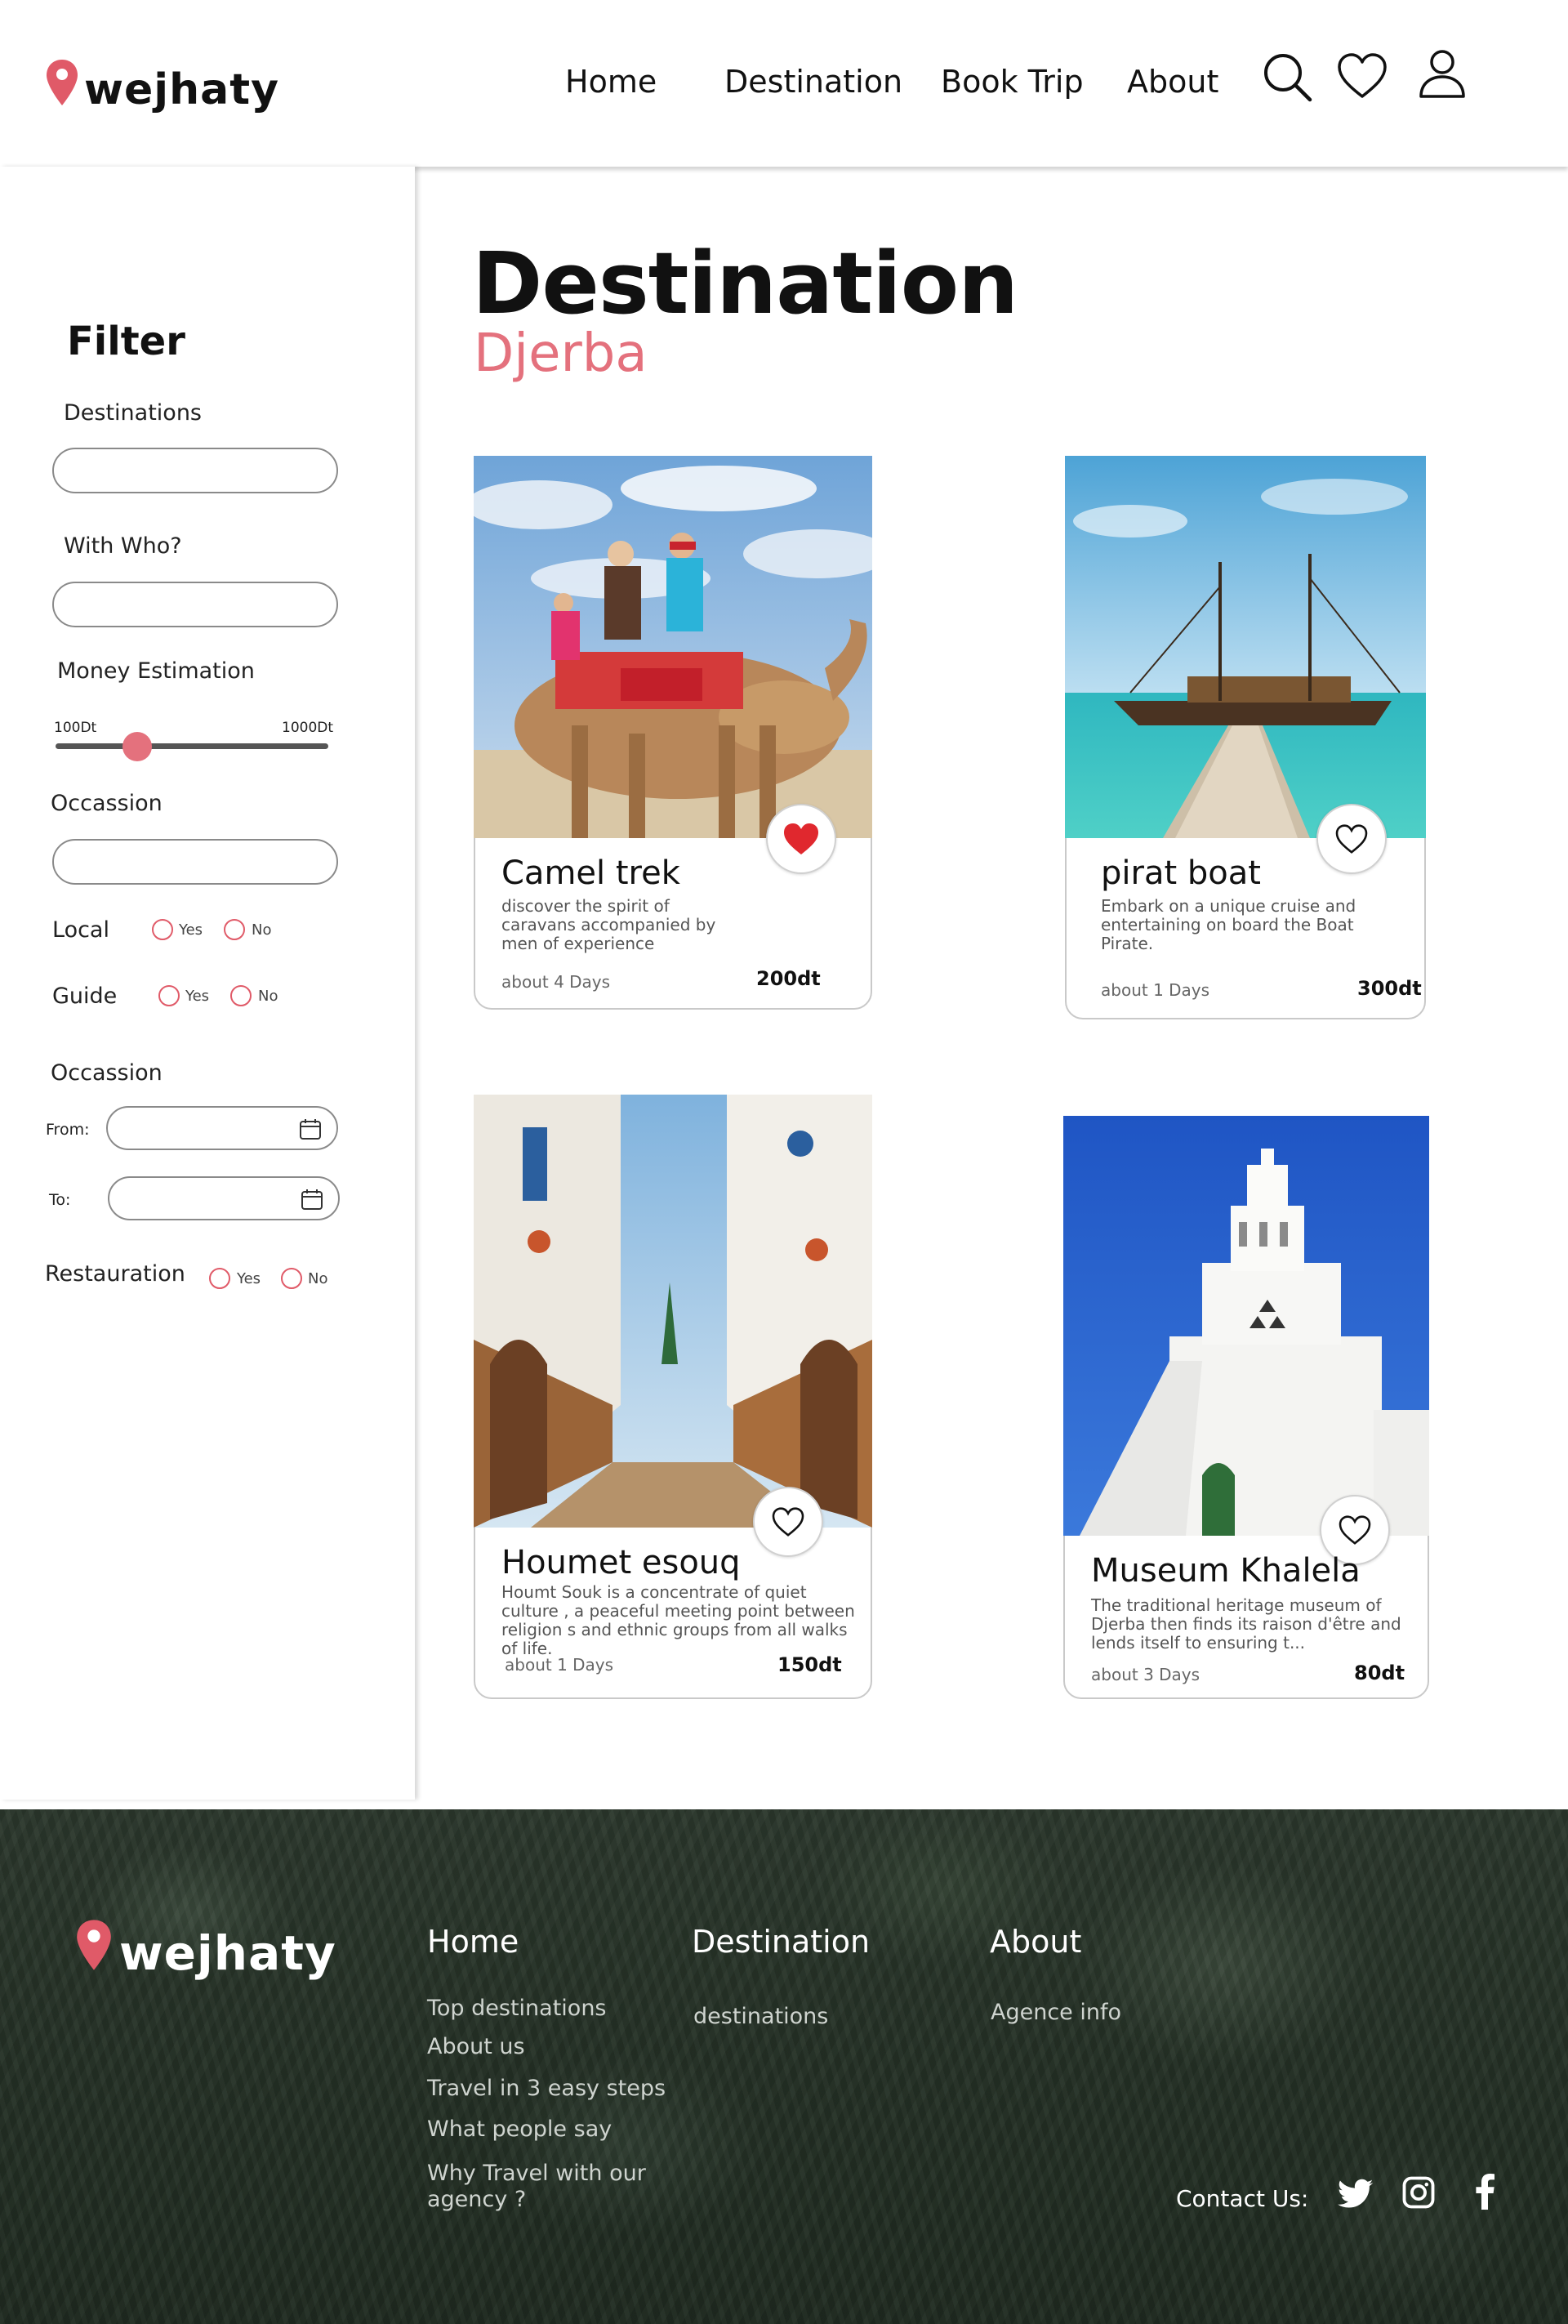  I want to click on nav-destination: Destination, so click(813, 82).